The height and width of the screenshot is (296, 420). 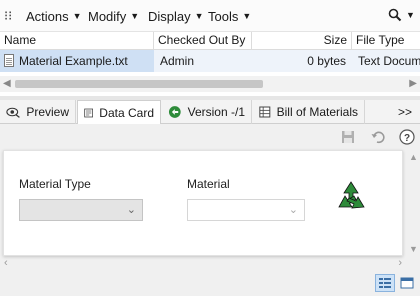 I want to click on help-button: ?, so click(x=407, y=137).